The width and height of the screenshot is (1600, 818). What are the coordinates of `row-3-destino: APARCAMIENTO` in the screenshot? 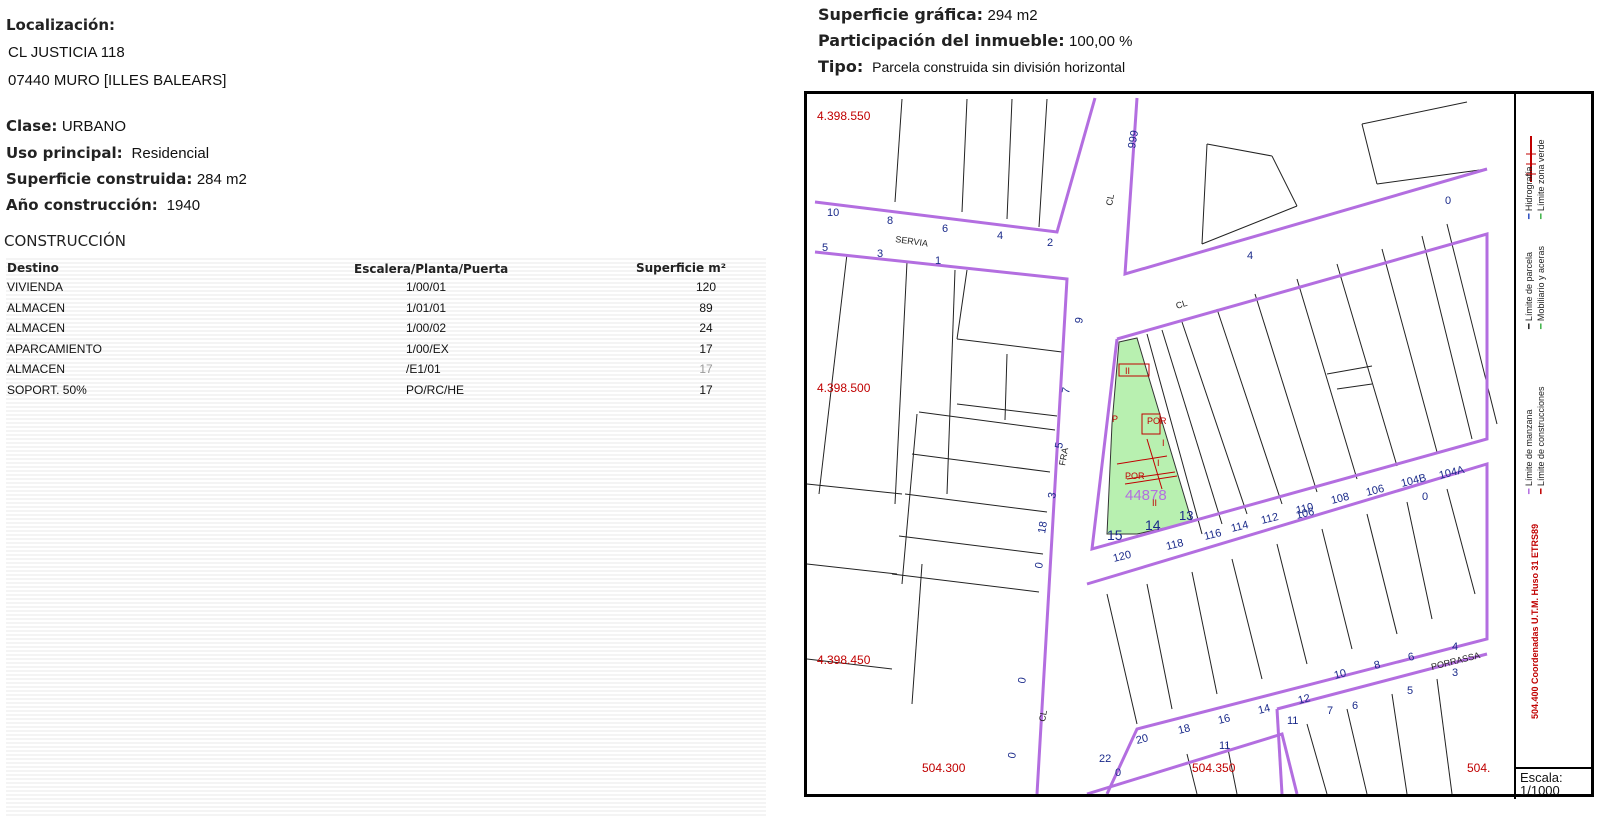 It's located at (54, 349).